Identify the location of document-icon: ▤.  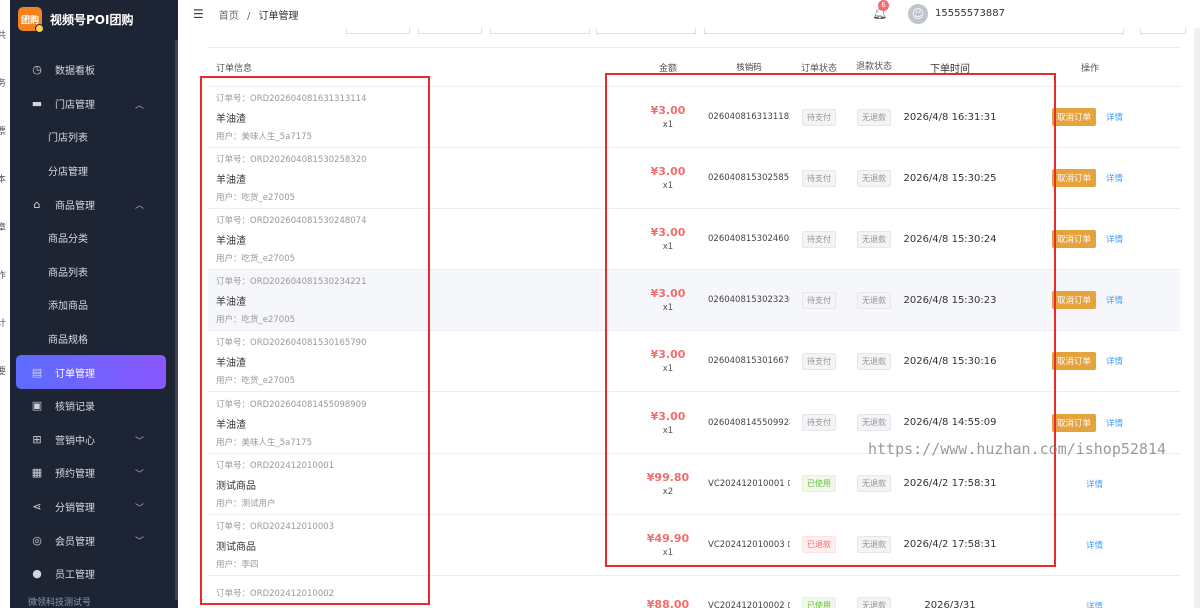
(37, 372).